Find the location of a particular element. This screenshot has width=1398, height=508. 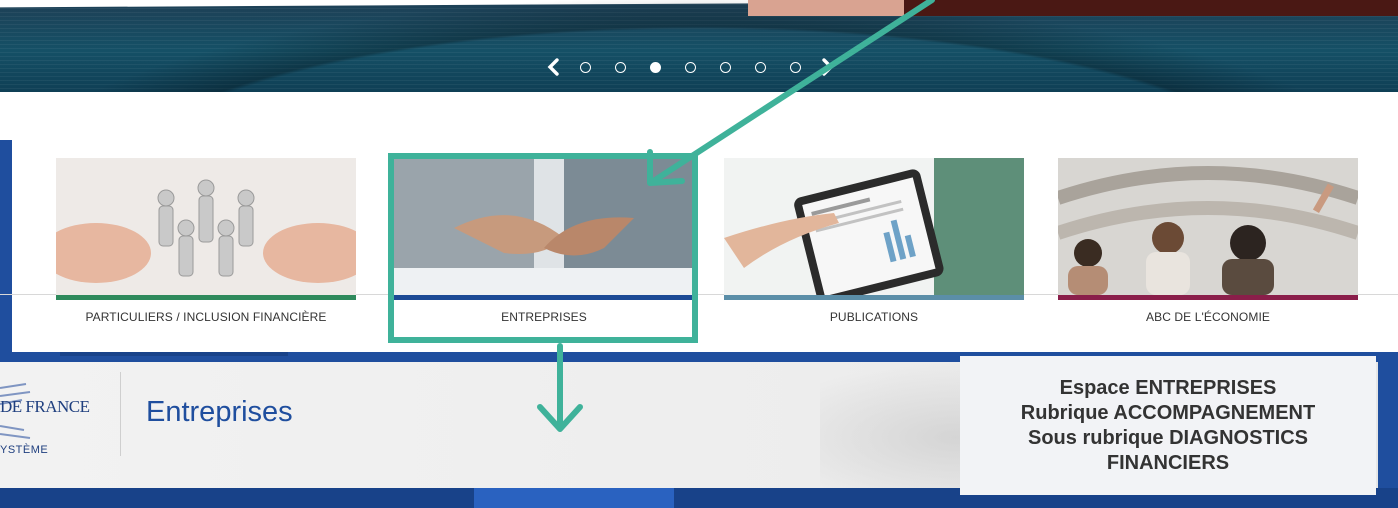

tile-publications: PUBLICATIONS is located at coordinates (874, 249).